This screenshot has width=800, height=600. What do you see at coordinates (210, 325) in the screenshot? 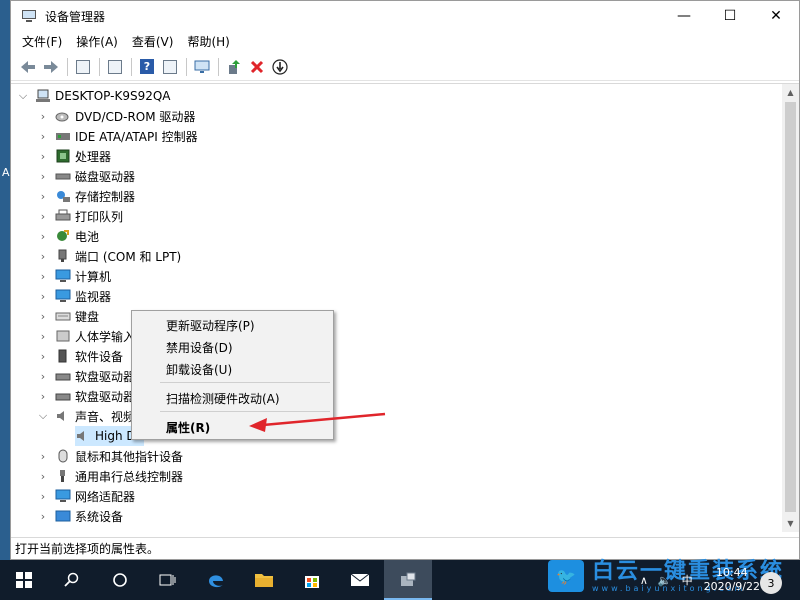
I see `update-driver-menu-item: 更新驱动程序(P)` at bounding box center [210, 325].